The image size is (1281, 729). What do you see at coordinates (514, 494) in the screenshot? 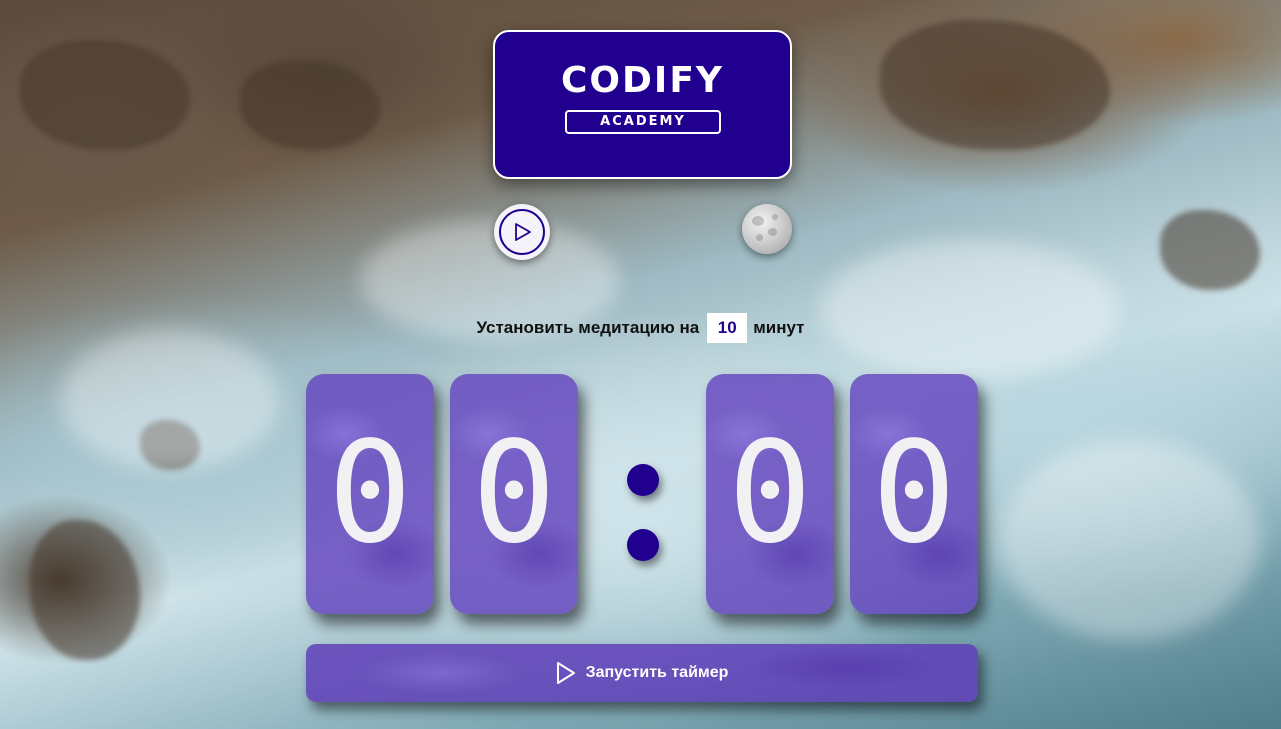
I see `timer-minutes-ones: 0` at bounding box center [514, 494].